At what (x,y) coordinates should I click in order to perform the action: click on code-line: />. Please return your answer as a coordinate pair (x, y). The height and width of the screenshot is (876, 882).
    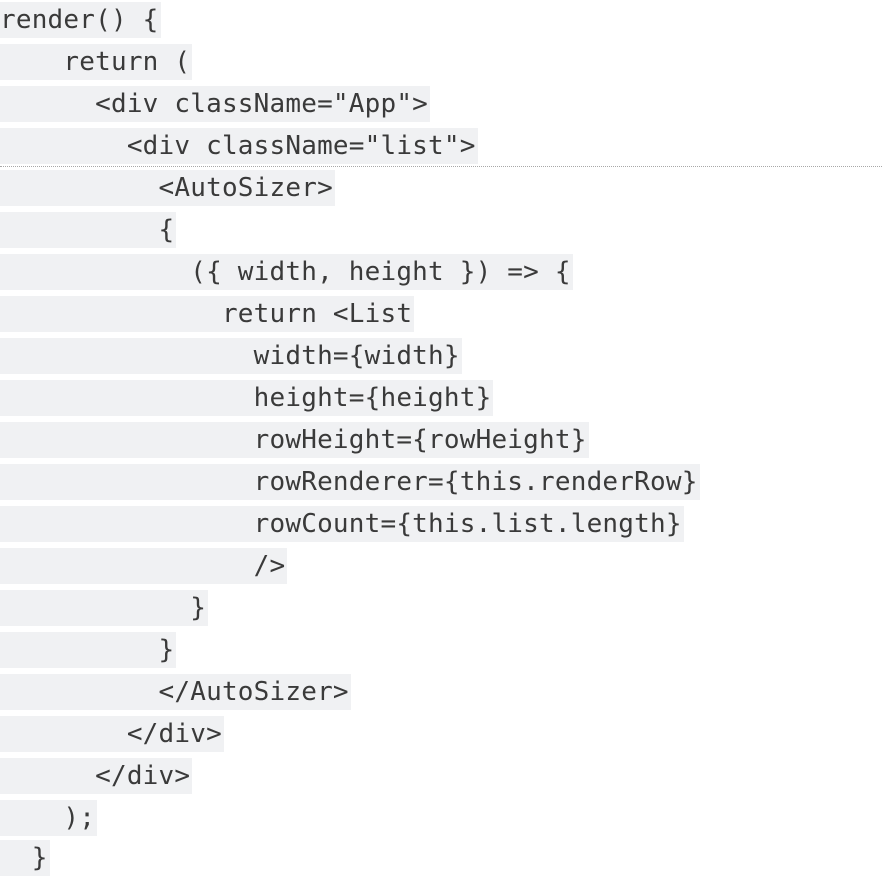
    Looking at the image, I should click on (144, 566).